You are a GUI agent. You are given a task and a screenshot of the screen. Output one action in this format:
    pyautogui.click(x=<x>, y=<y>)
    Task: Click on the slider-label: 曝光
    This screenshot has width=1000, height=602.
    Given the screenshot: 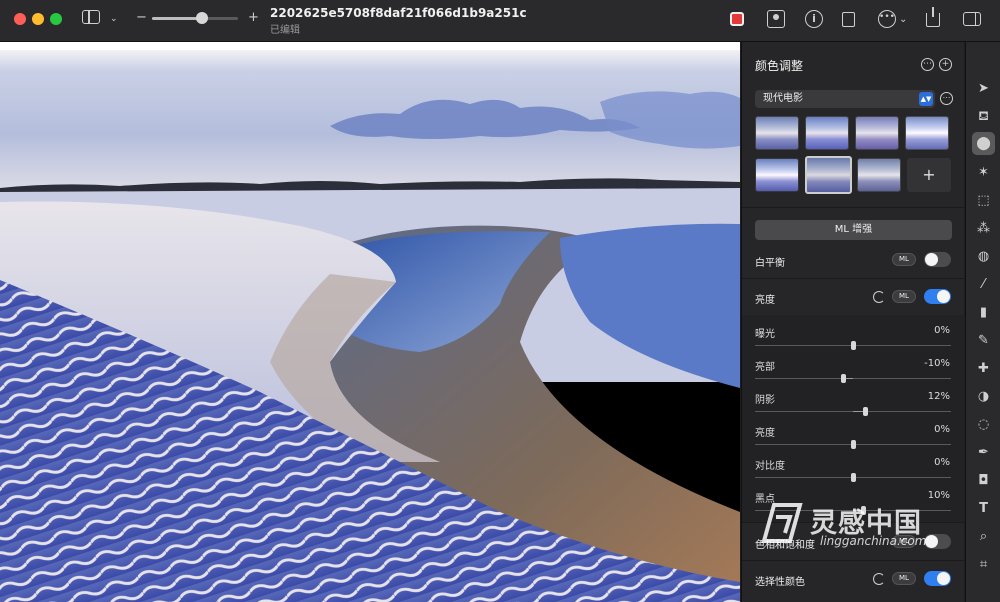 What is the action you would take?
    pyautogui.click(x=765, y=334)
    